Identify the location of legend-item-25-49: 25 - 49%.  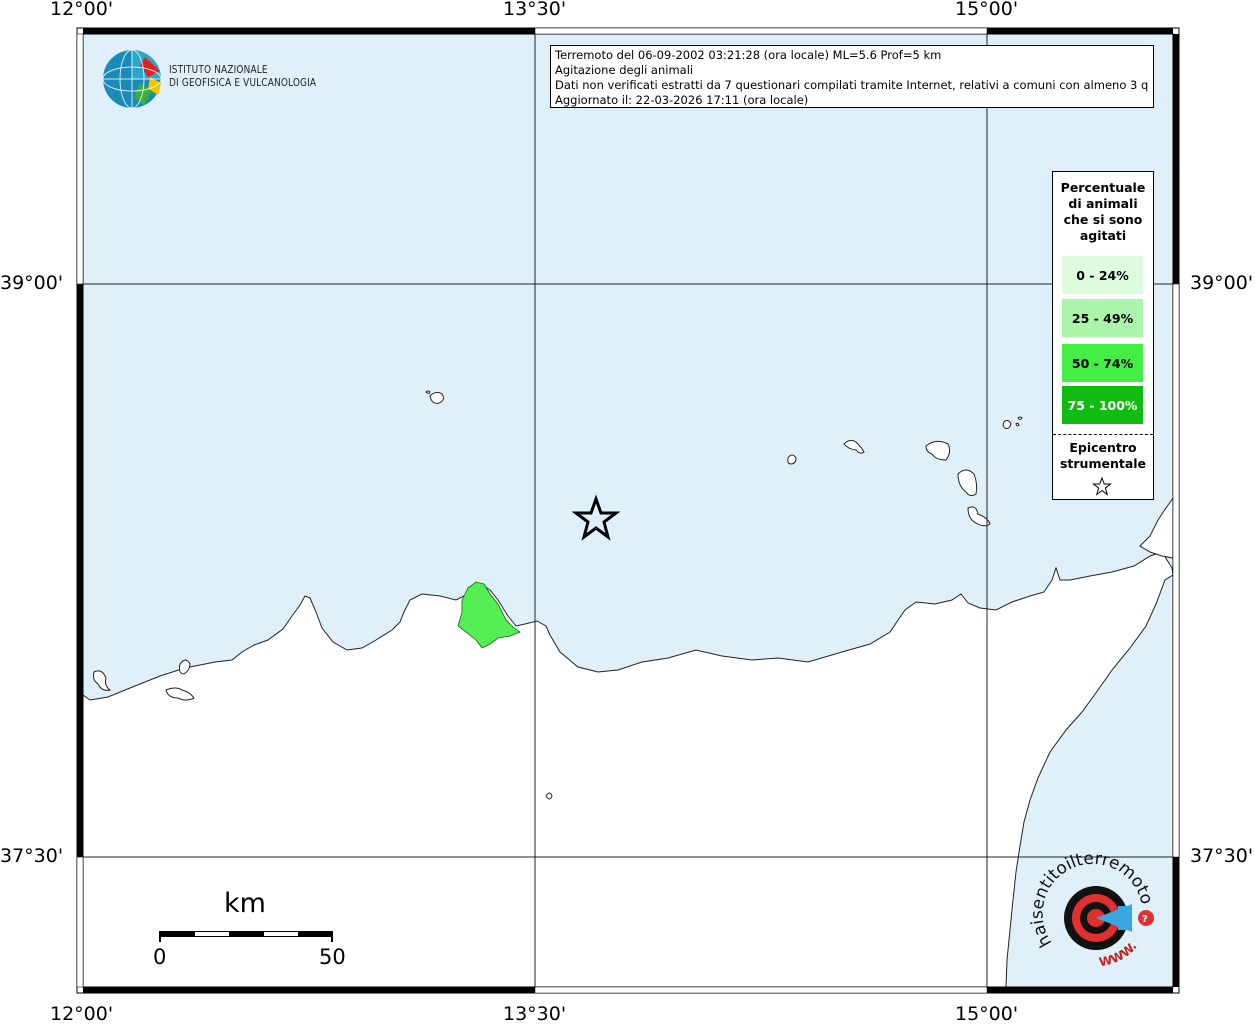
(1102, 318).